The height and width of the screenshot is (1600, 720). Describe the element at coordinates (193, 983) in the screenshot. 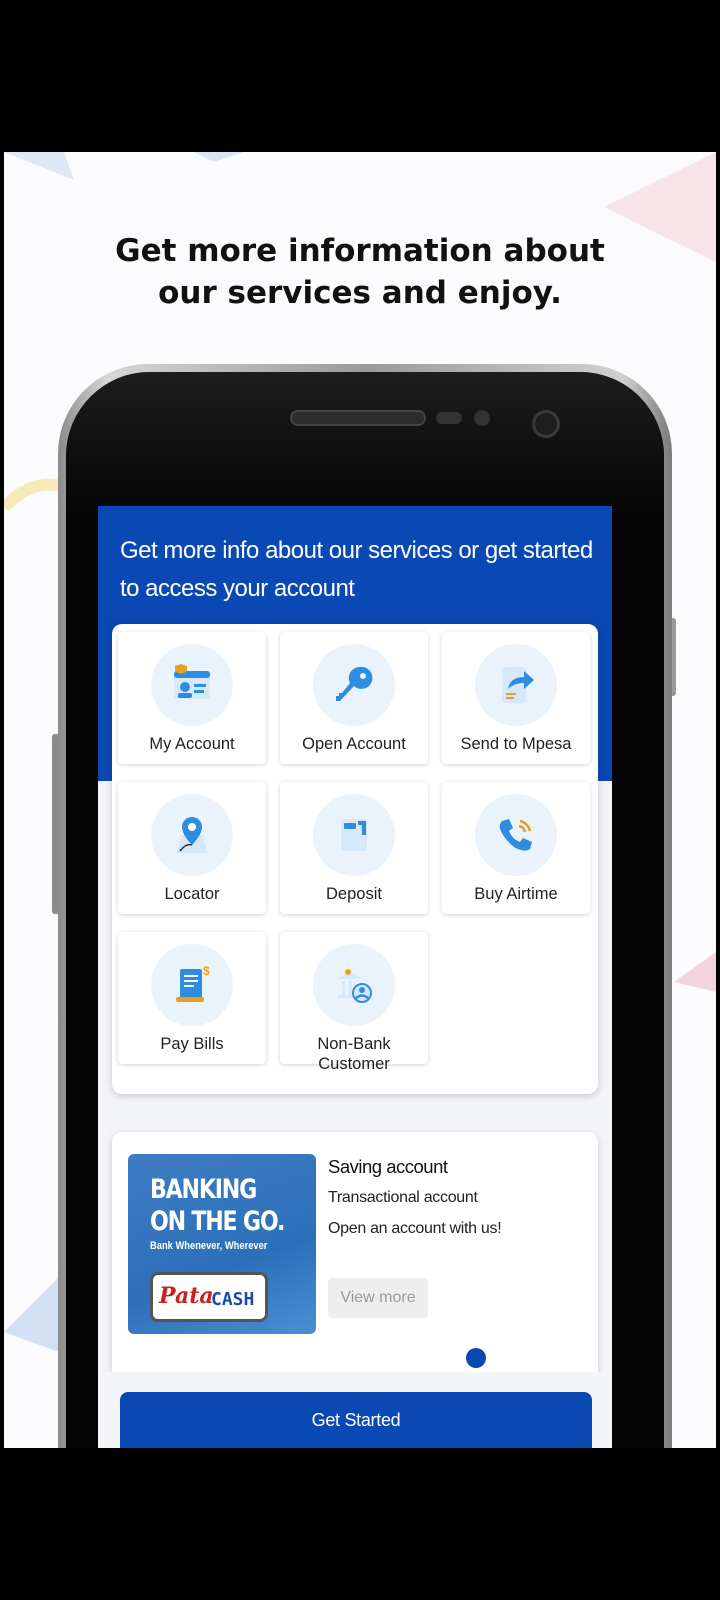

I see `bill-icon: $` at that location.